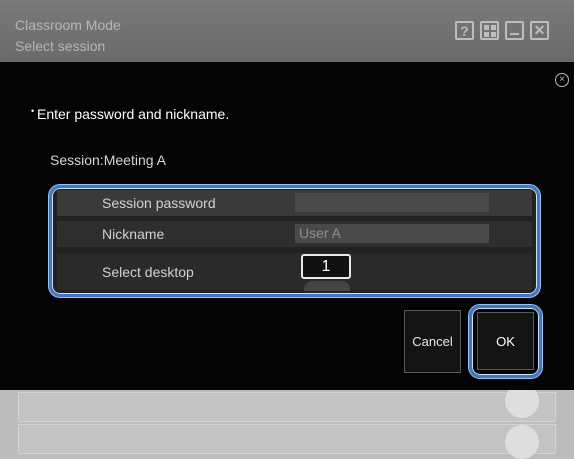 The height and width of the screenshot is (459, 574). Describe the element at coordinates (148, 272) in the screenshot. I see `desktop-label: Select desktop` at that location.